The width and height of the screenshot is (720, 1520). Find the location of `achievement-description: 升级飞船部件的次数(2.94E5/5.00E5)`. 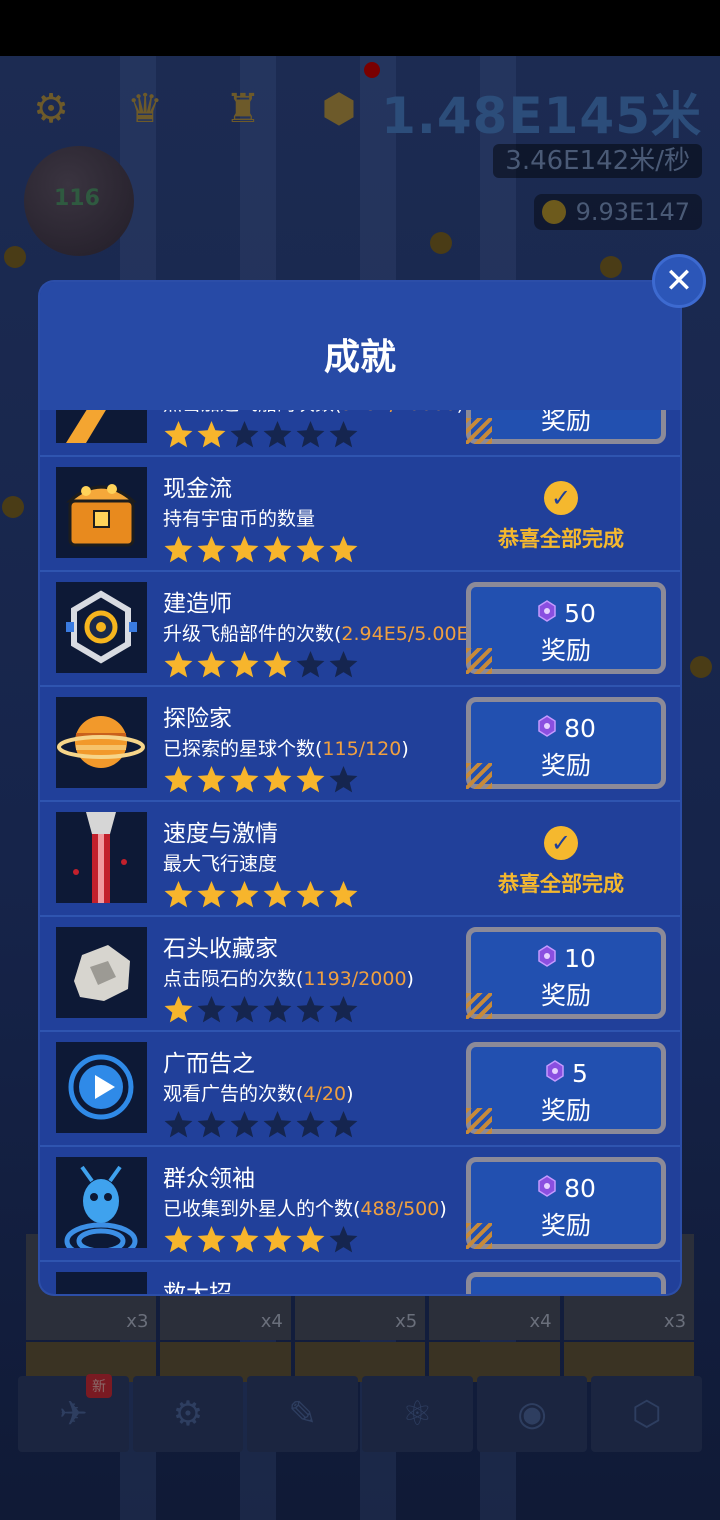

achievement-description: 升级飞船部件的次数(2.94E5/5.00E5) is located at coordinates (325, 634).